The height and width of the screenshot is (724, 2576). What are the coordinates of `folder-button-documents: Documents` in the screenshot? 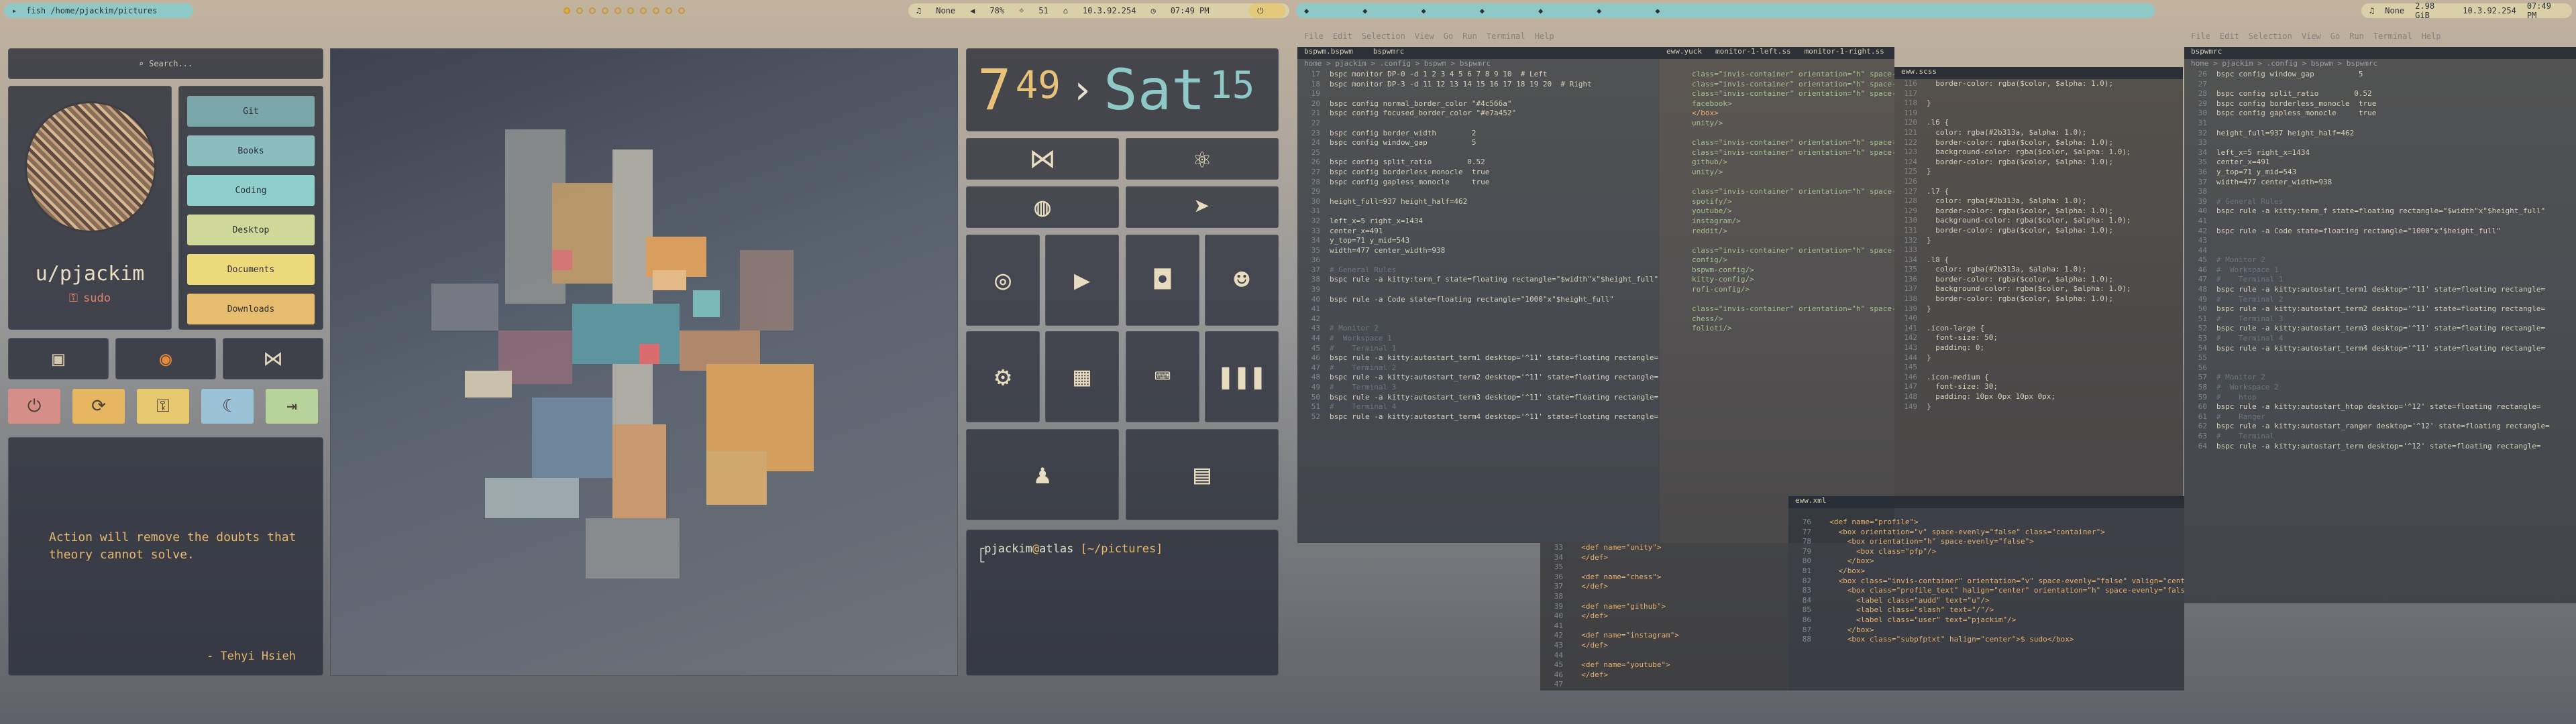 It's located at (251, 269).